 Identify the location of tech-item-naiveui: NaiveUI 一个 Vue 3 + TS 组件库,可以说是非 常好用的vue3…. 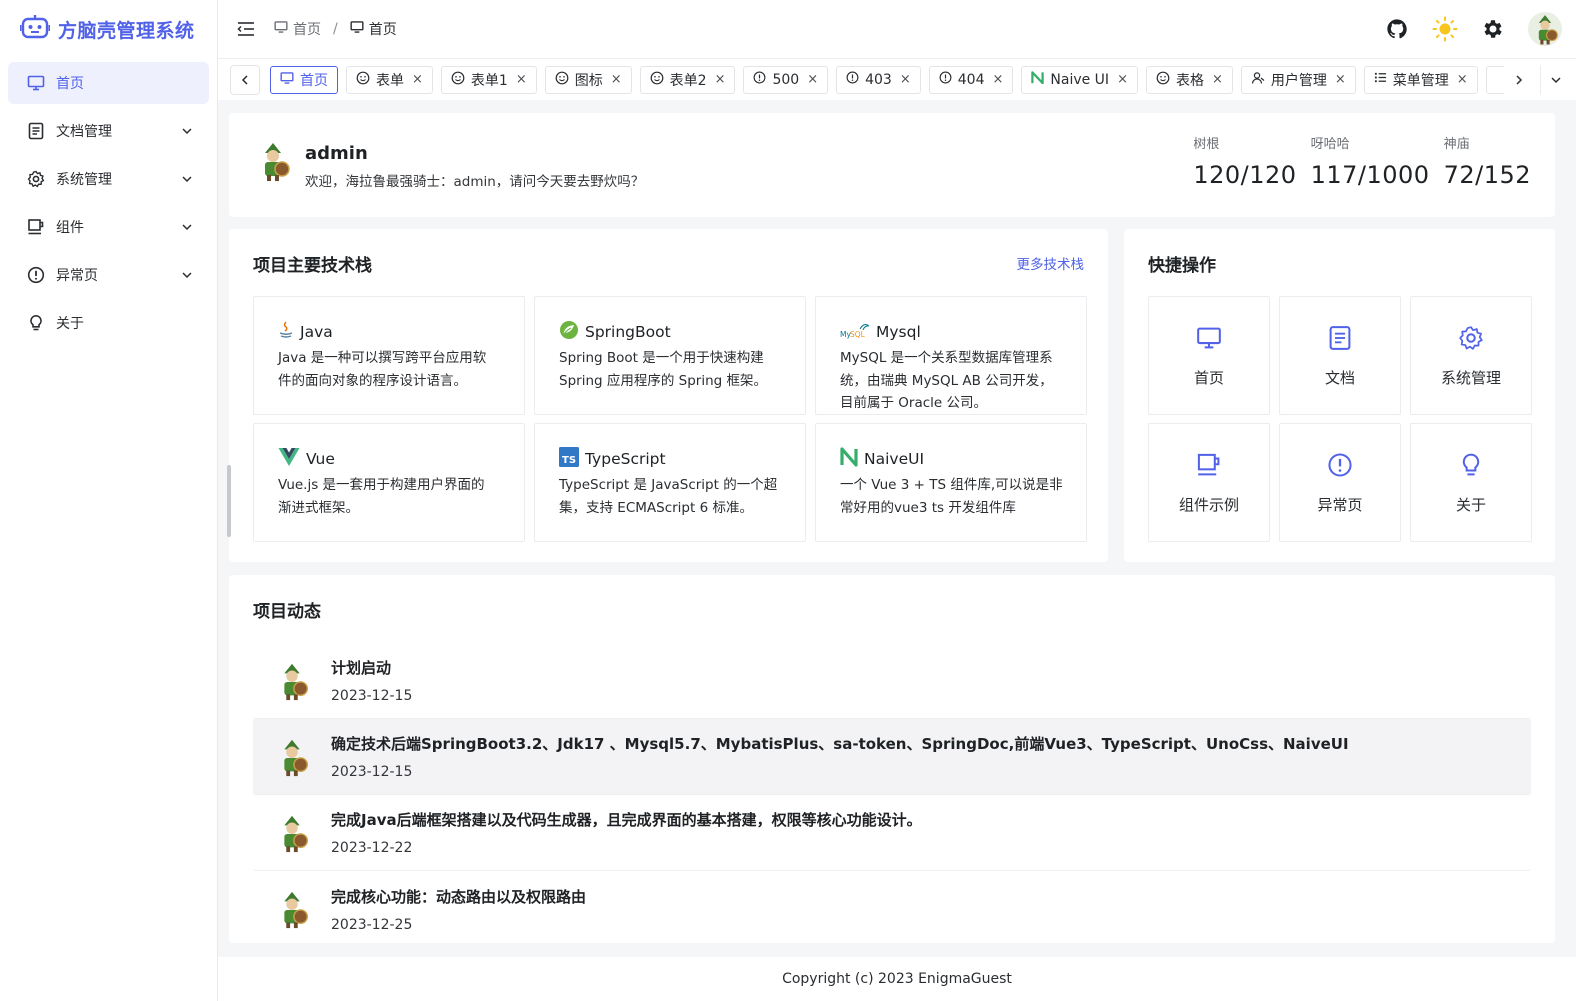
(951, 482).